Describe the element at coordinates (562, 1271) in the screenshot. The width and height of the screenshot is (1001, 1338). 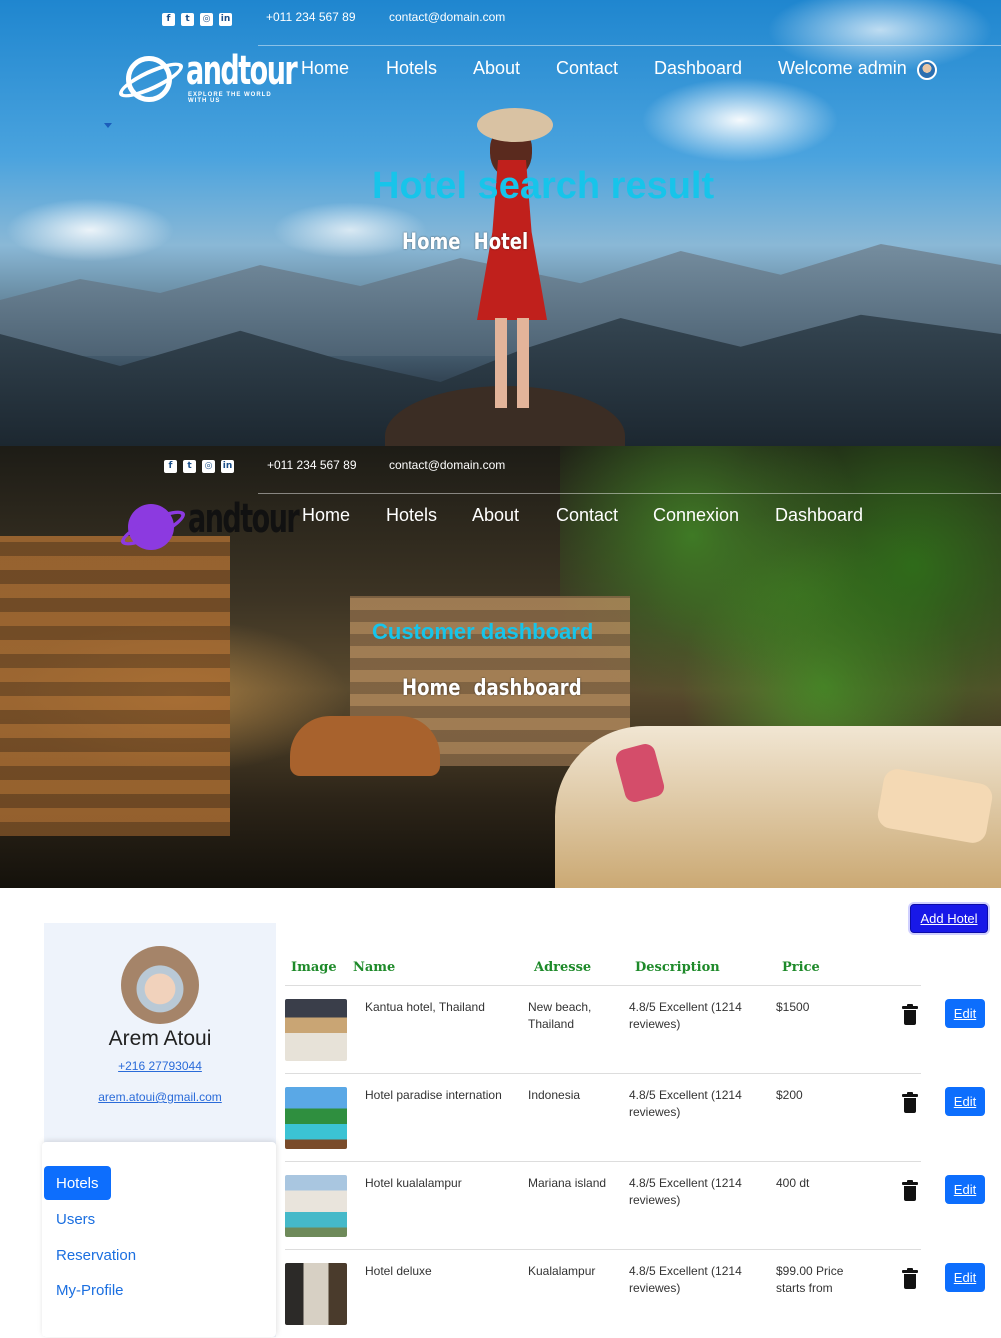
I see `hotel-address: Kualalampur` at that location.